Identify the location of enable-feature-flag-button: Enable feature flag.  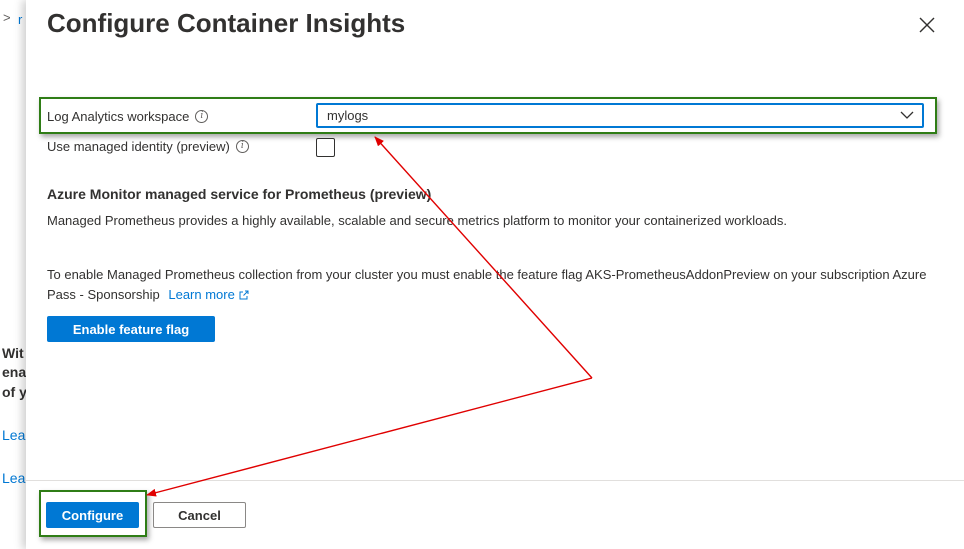
(131, 329).